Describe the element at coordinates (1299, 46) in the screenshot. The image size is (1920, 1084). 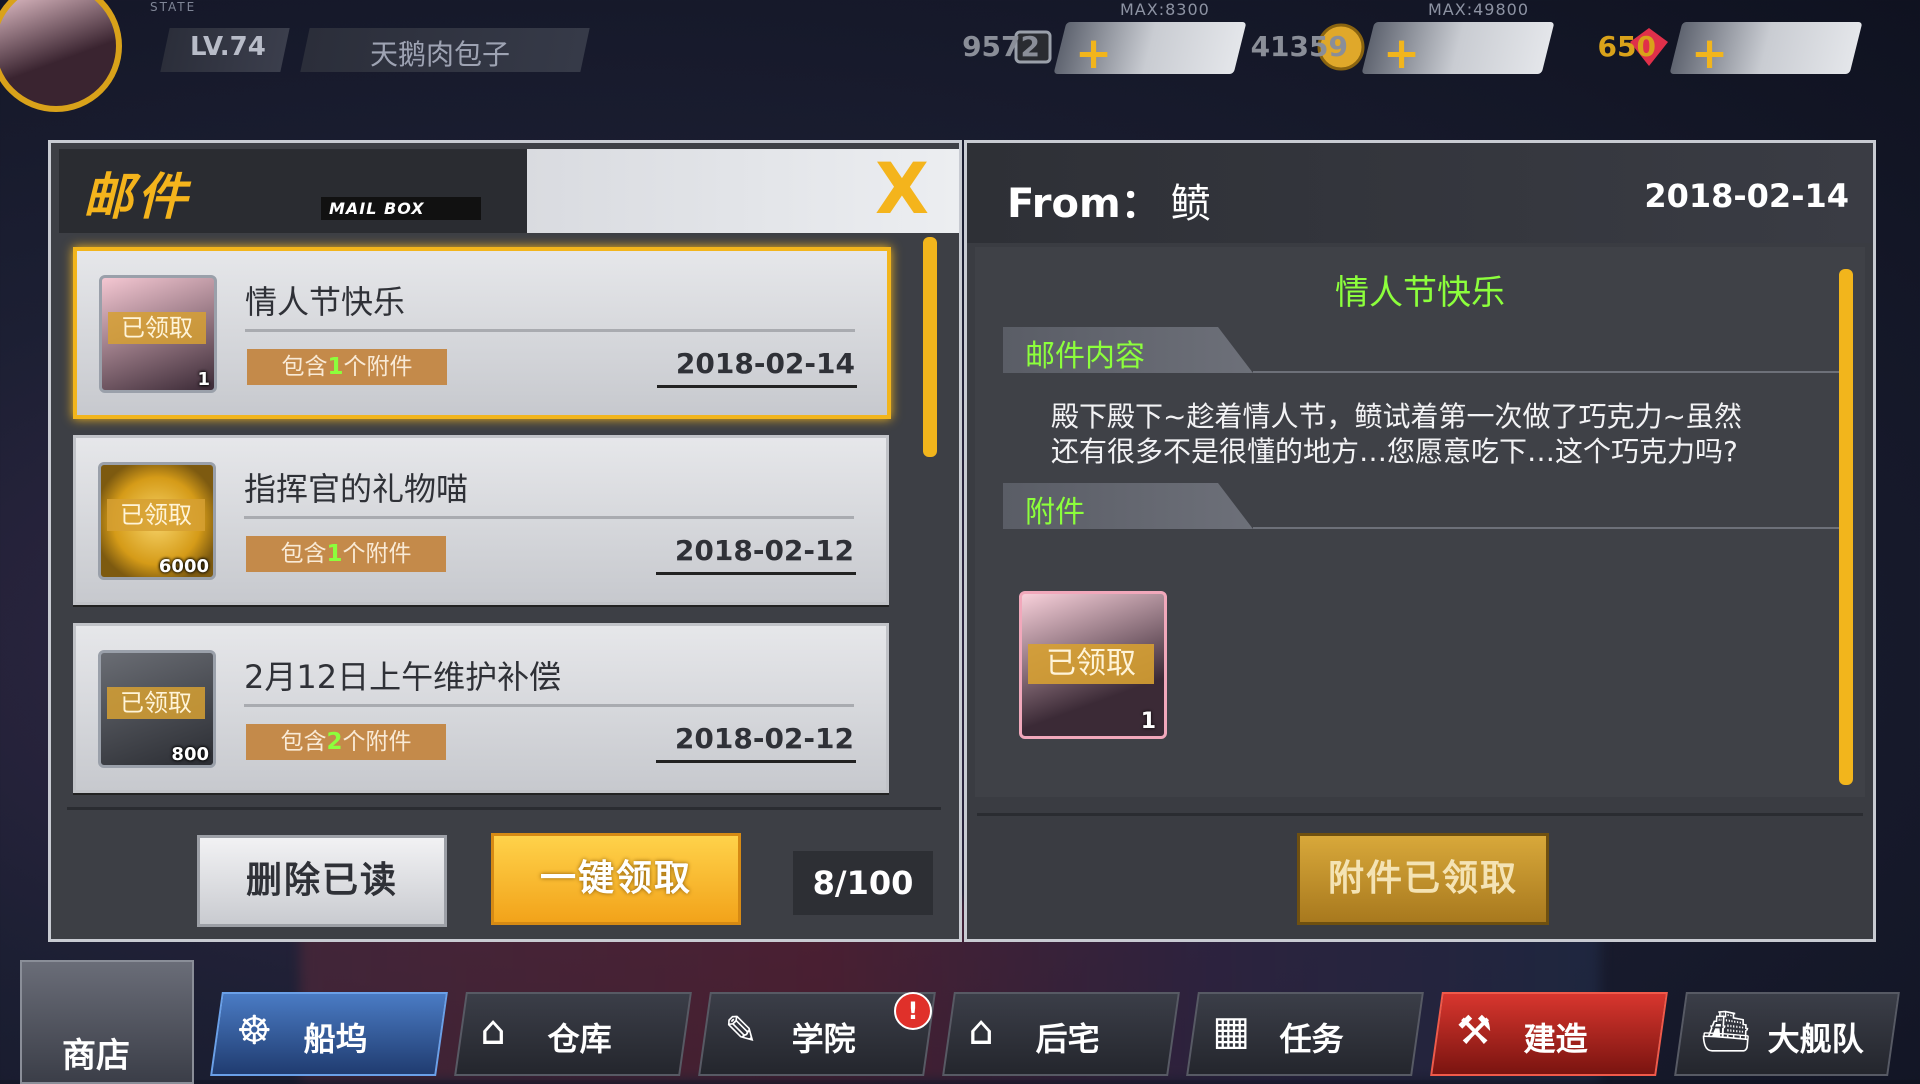
I see `coin-value: 41359` at that location.